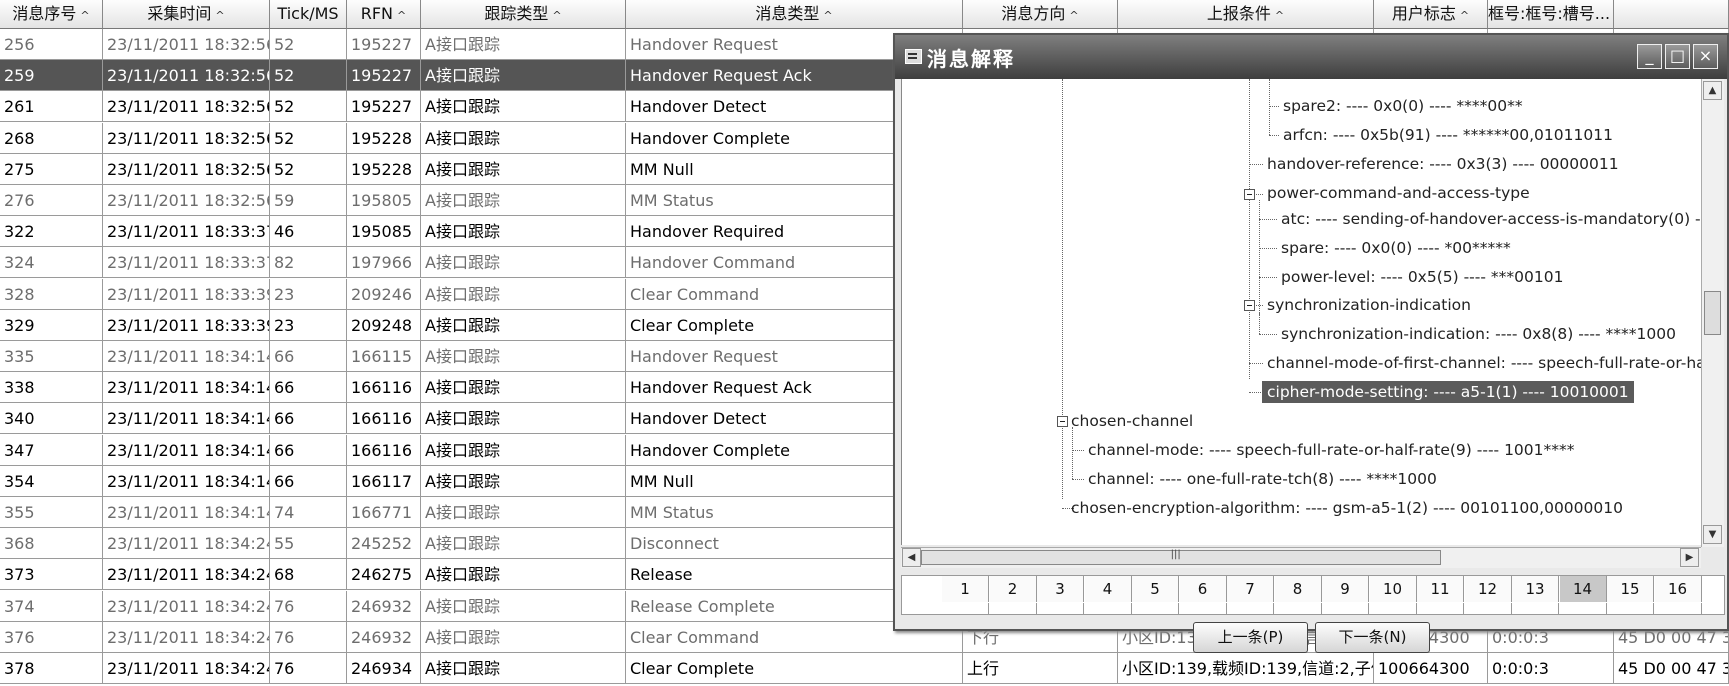 Image resolution: width=1729 pixels, height=686 pixels. What do you see at coordinates (51, 512) in the screenshot?
I see `cell-seq: 355` at bounding box center [51, 512].